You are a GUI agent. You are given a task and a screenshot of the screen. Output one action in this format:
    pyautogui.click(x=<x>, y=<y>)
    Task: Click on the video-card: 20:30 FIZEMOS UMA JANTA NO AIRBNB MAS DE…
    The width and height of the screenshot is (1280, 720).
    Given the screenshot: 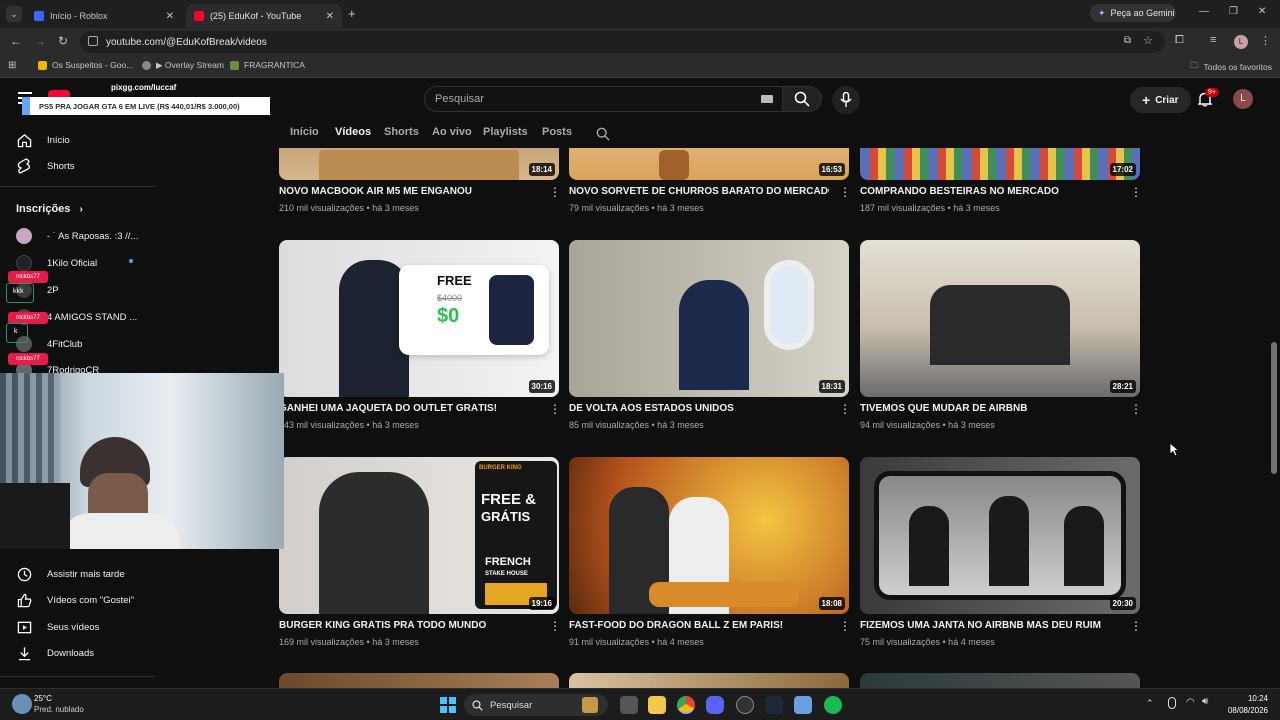 What is the action you would take?
    pyautogui.click(x=1001, y=552)
    